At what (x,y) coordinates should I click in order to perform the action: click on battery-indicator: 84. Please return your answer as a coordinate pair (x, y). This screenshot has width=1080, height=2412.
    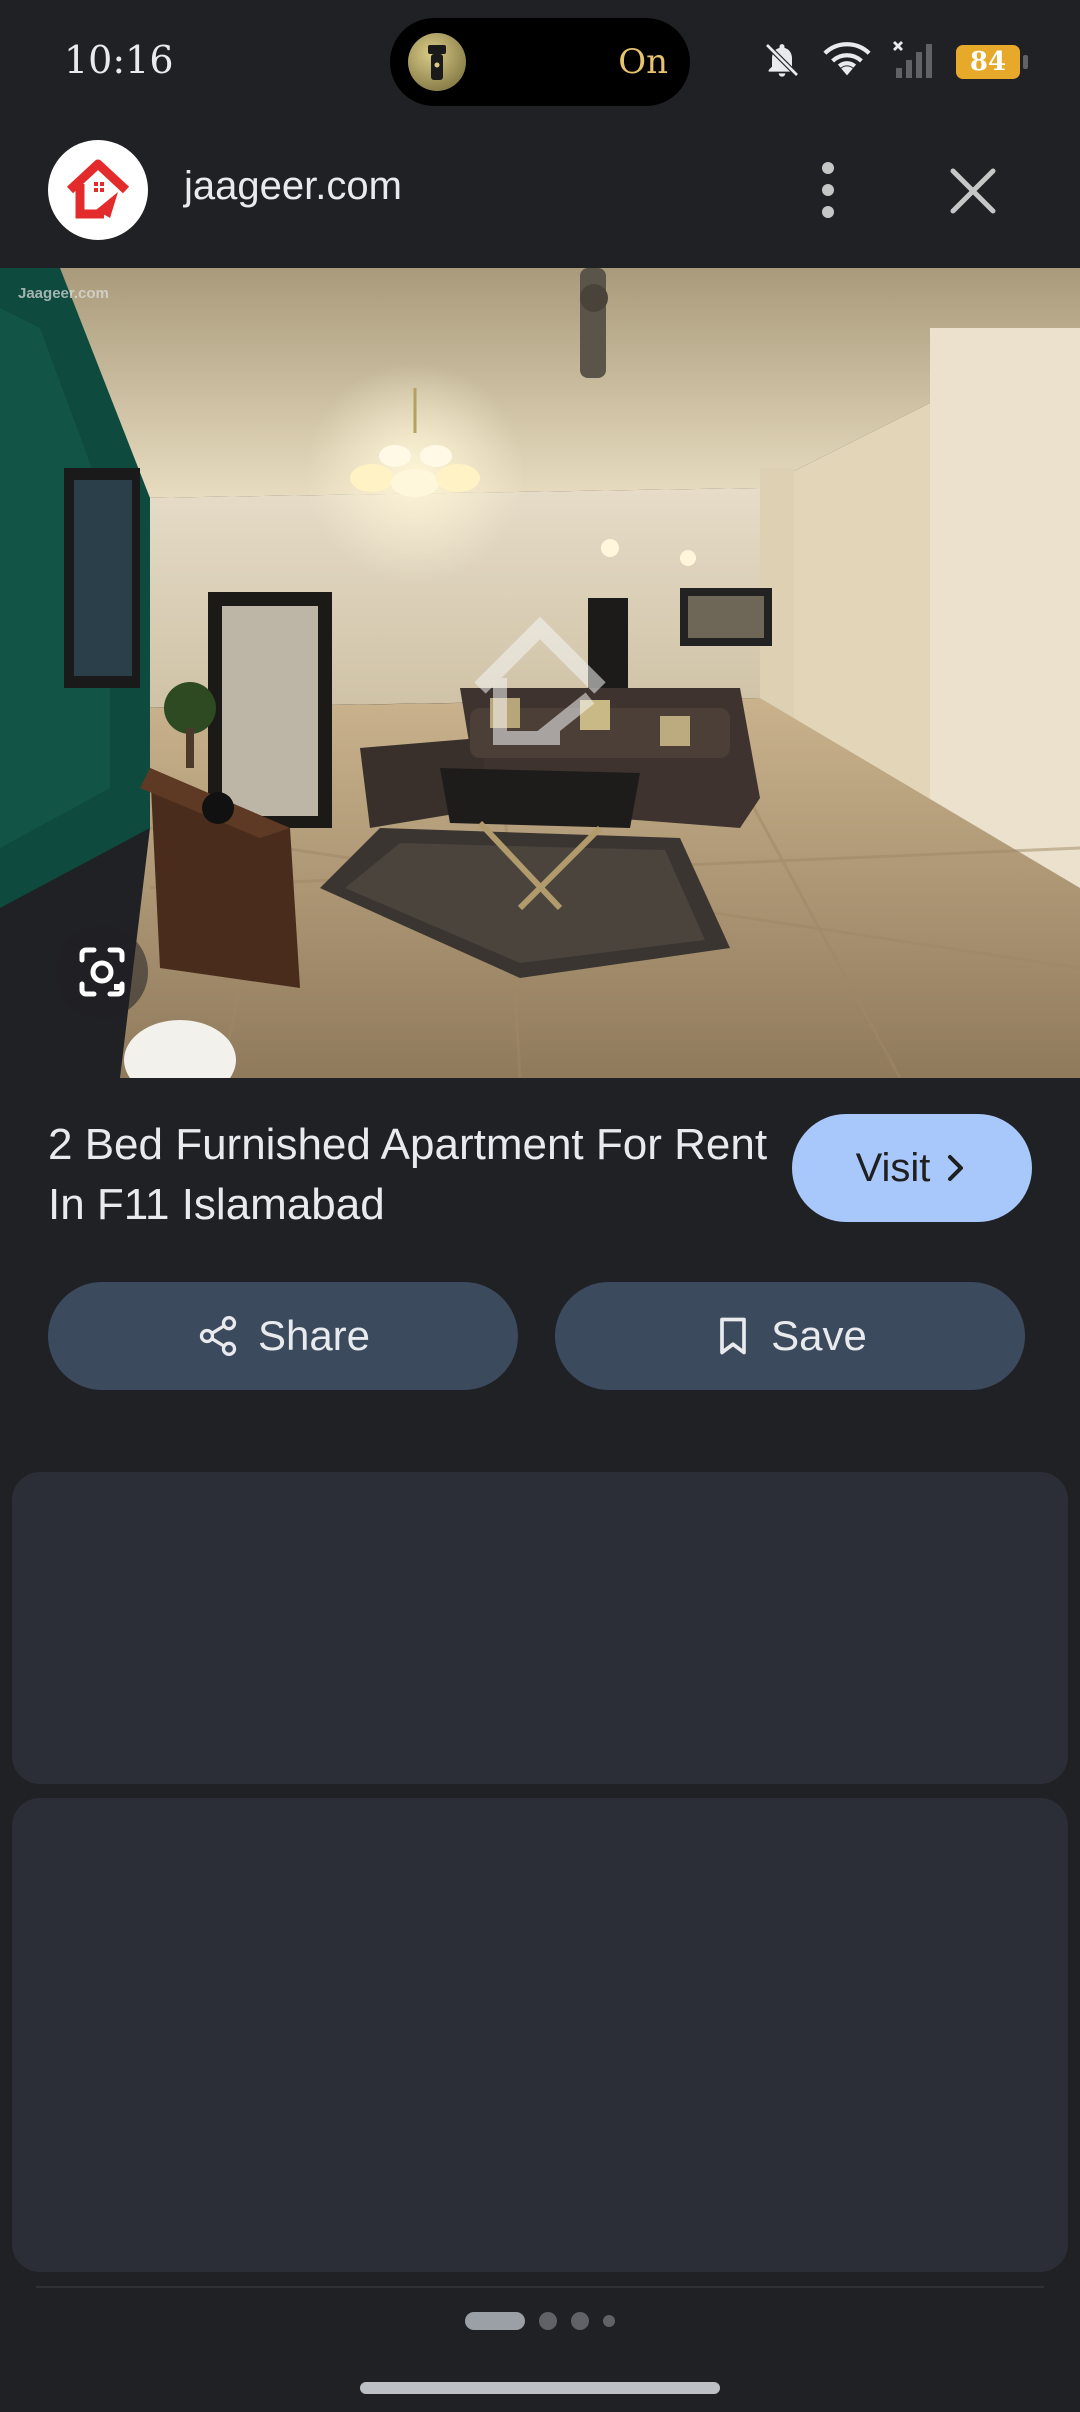
    Looking at the image, I should click on (992, 62).